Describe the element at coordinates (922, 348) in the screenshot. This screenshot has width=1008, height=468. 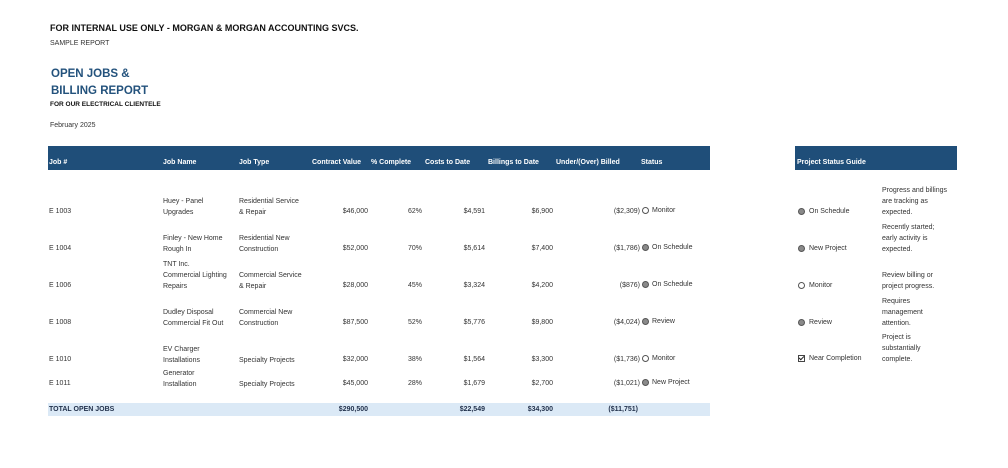
I see `guide-desc-near-completion: Project is substantially complete.` at that location.